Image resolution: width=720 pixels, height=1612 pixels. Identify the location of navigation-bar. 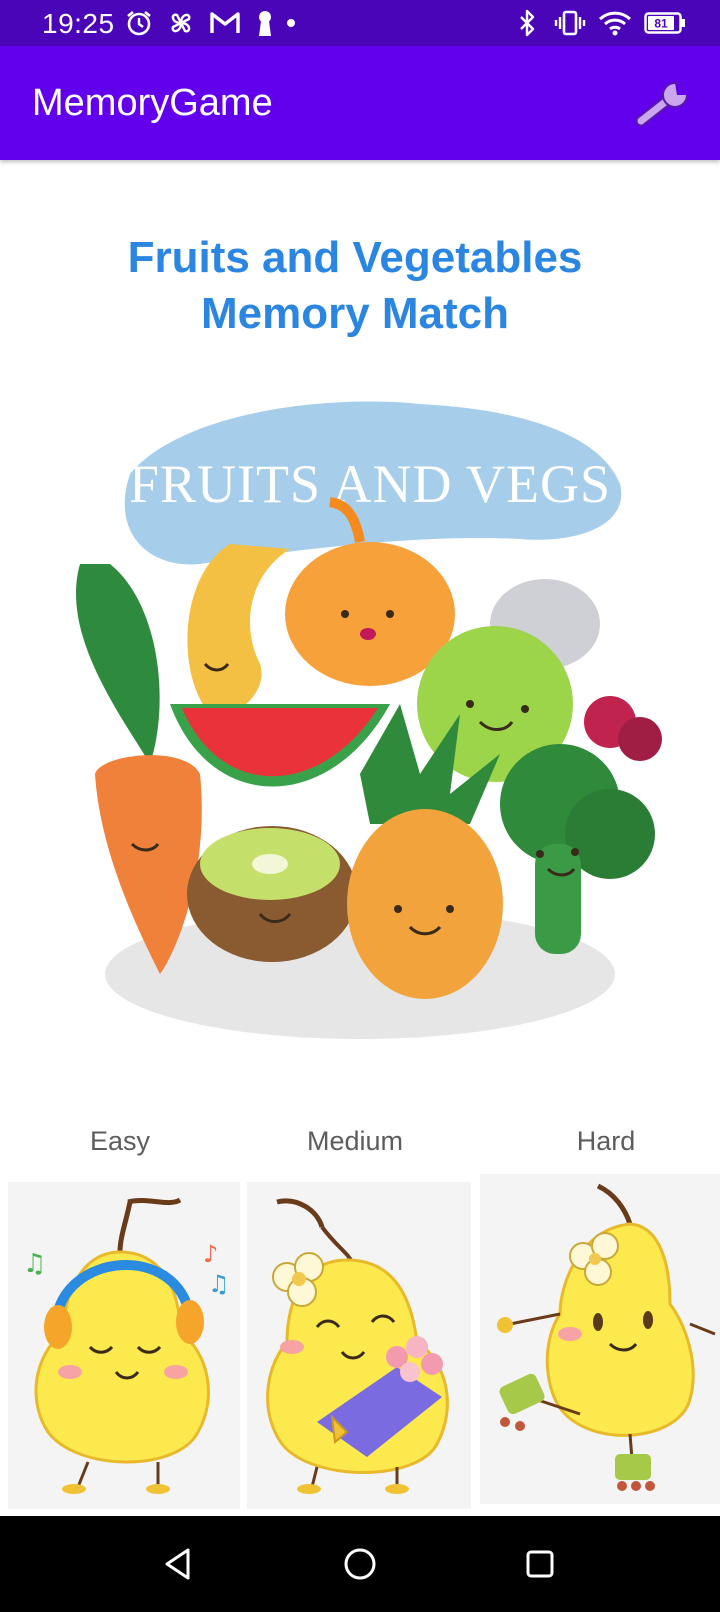
(360, 1564).